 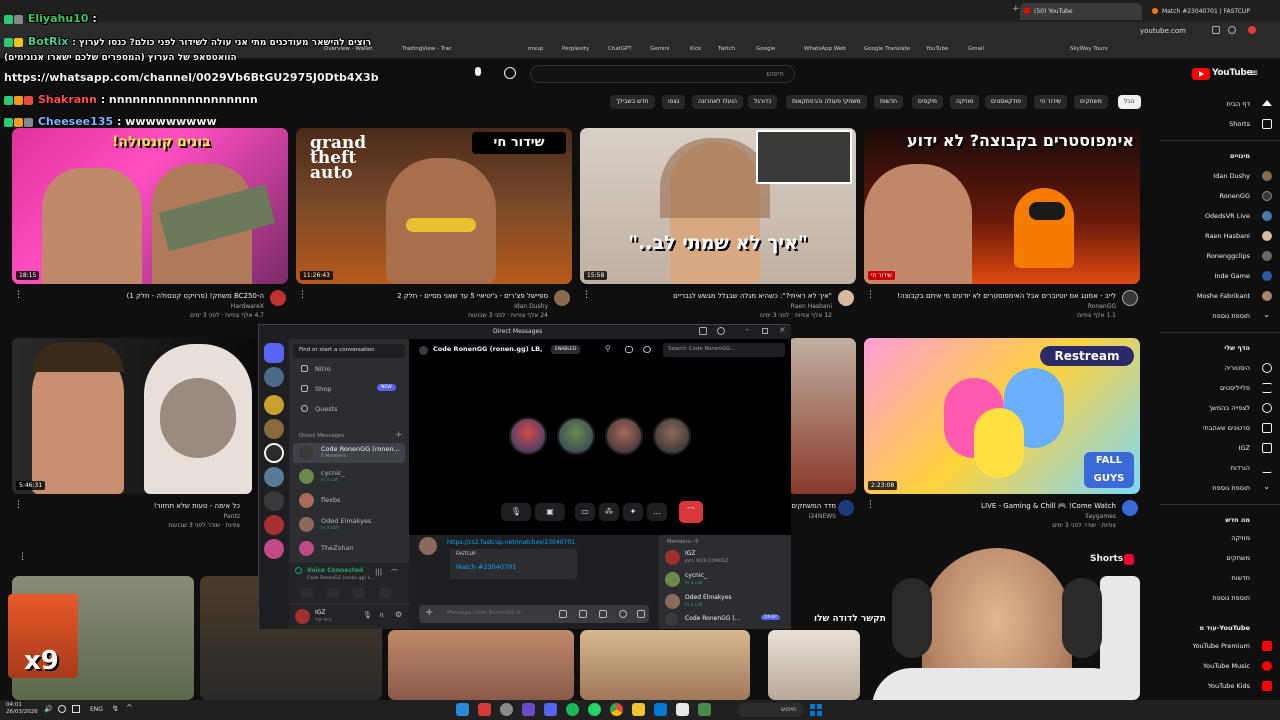 What do you see at coordinates (359, 593) in the screenshot?
I see `activities-icon` at bounding box center [359, 593].